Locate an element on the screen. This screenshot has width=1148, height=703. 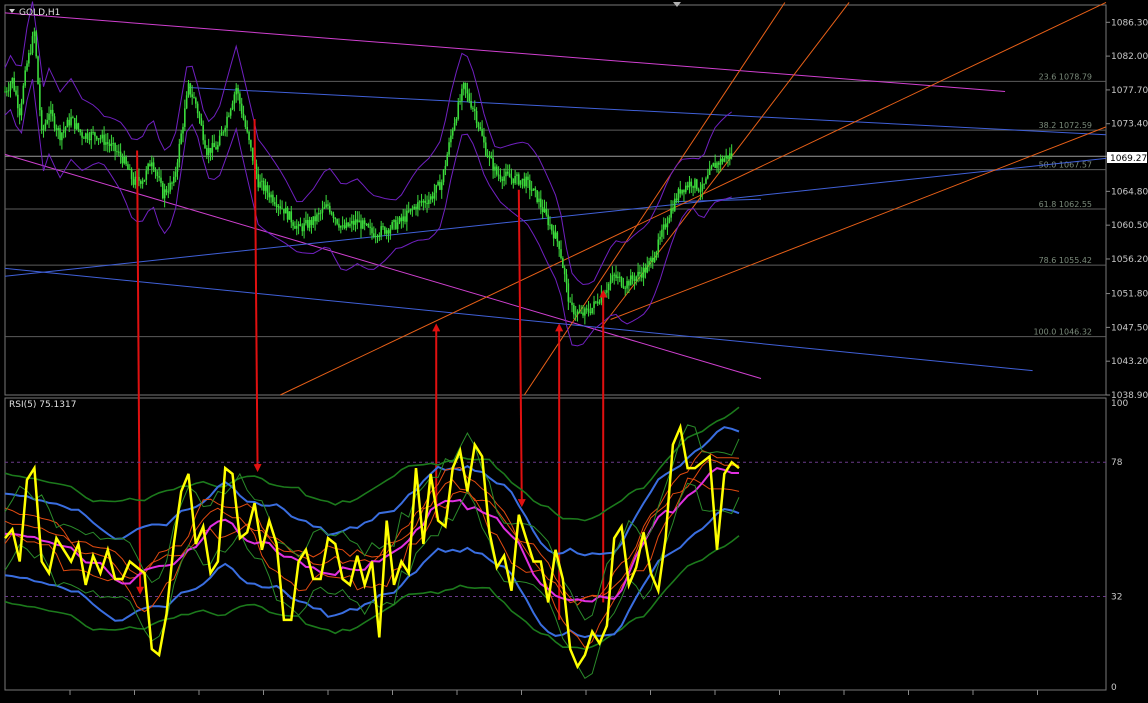
price-tick-label: 1082.00 is located at coordinates (1129, 57).